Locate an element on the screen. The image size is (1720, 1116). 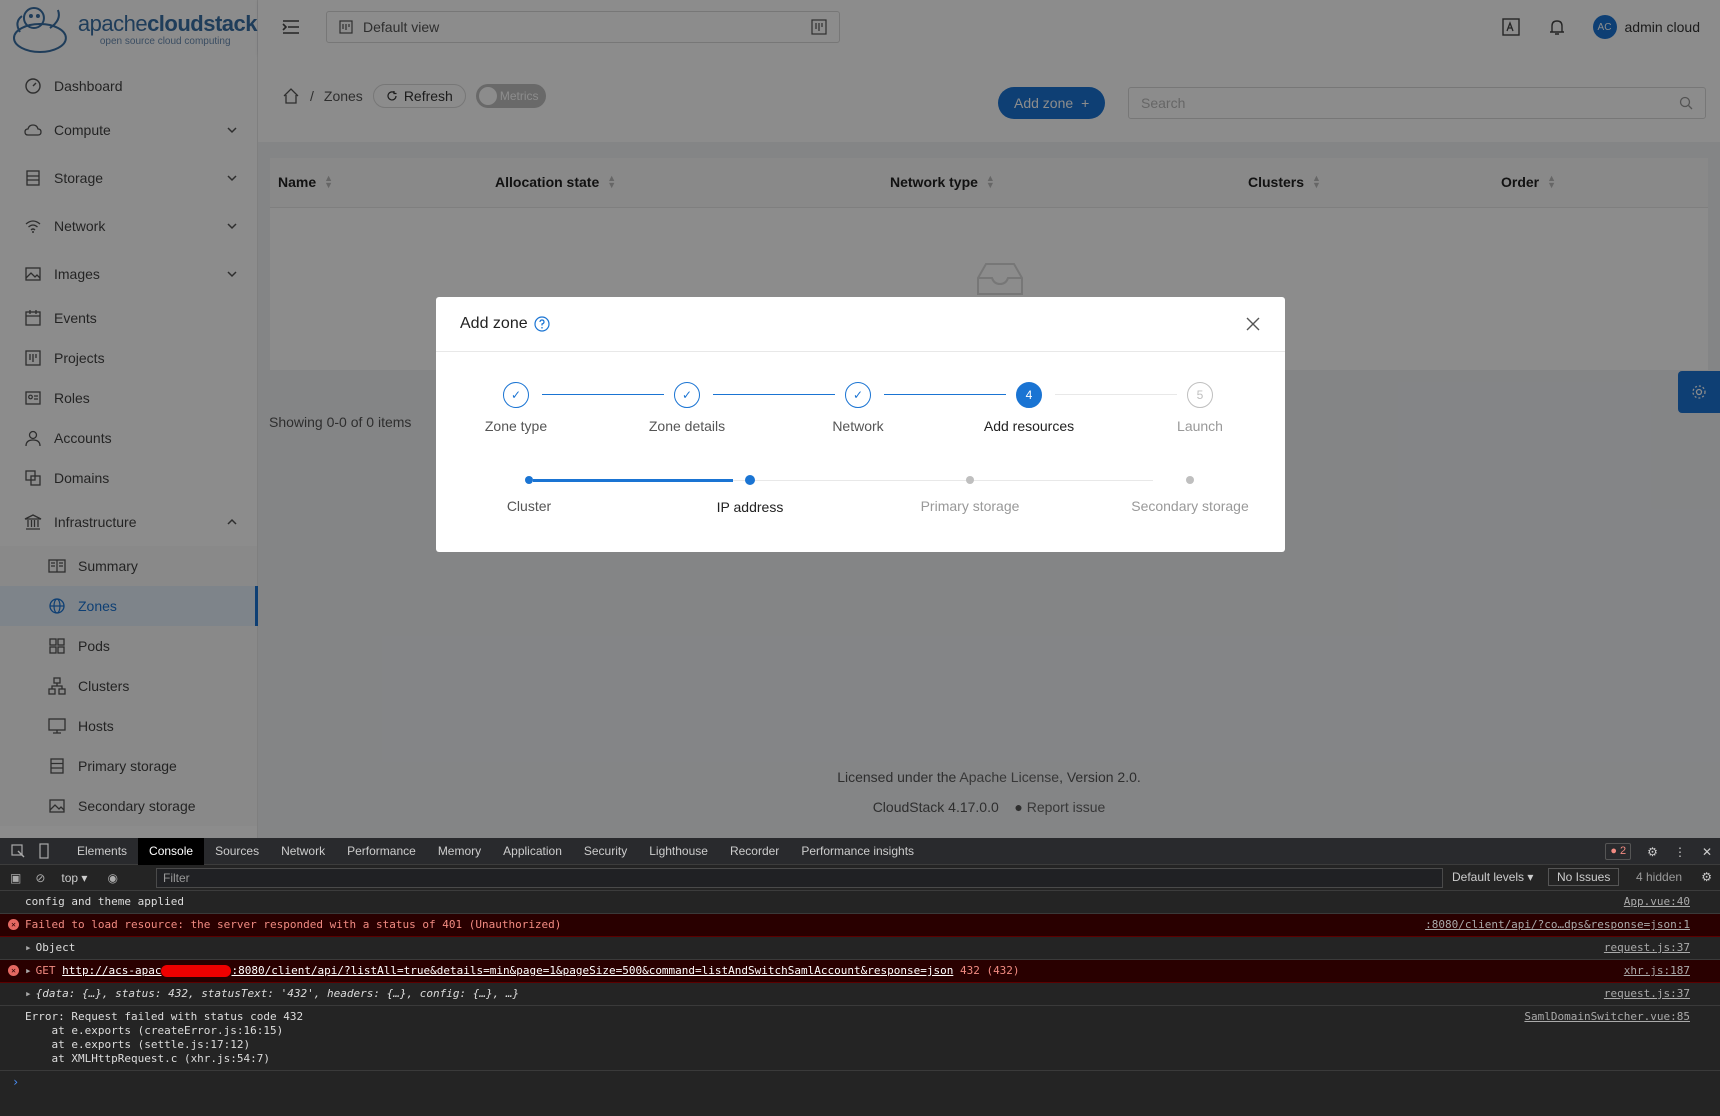
step-add-resources: 4 Add resources is located at coordinates (1029, 408).